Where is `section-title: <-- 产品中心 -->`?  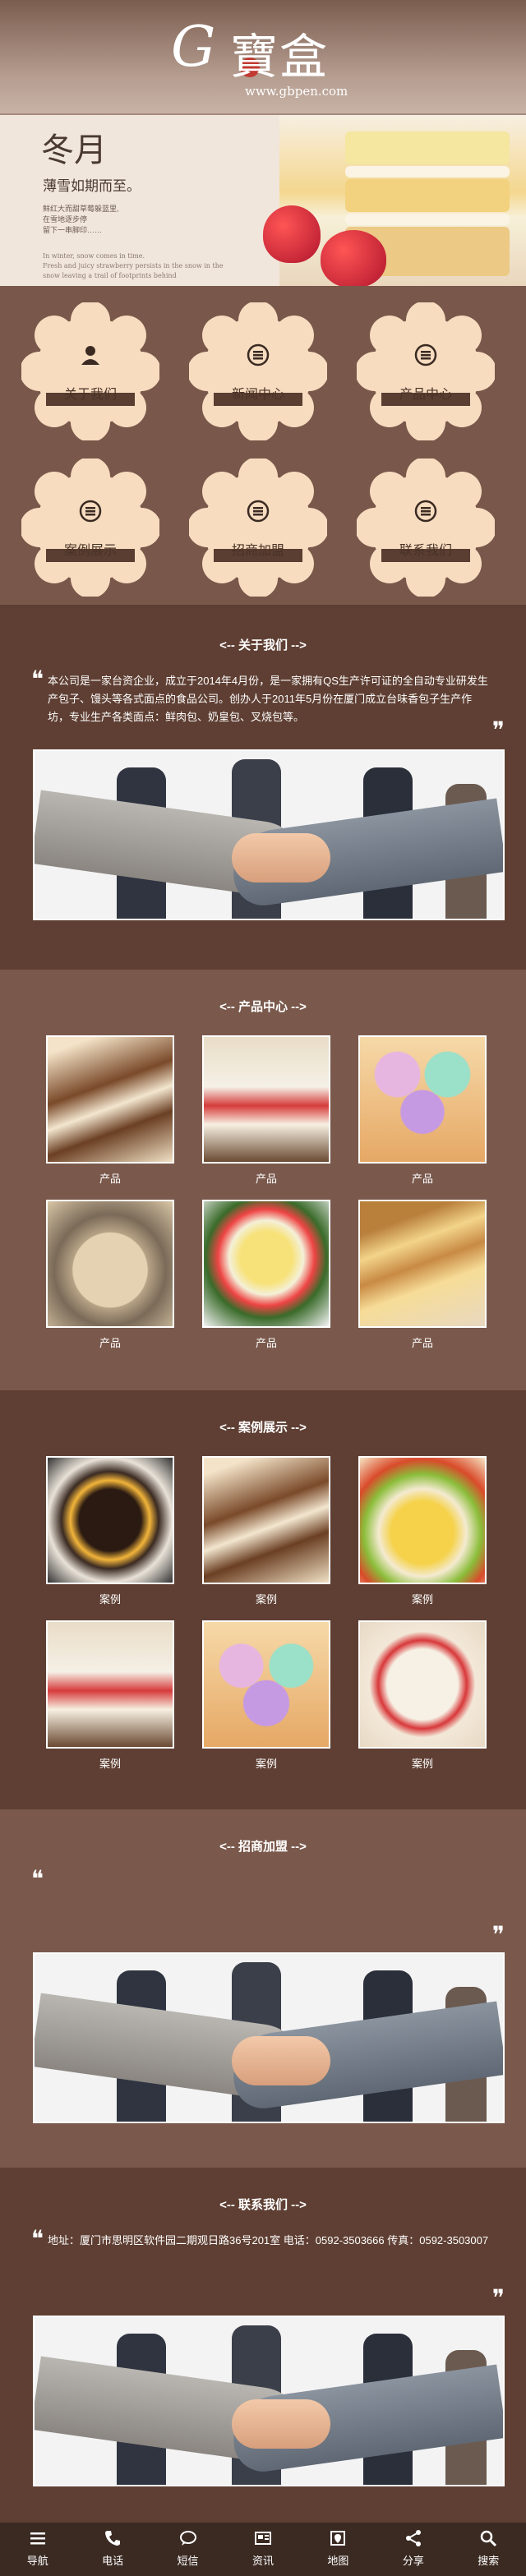
section-title: <-- 产品中心 --> is located at coordinates (263, 992).